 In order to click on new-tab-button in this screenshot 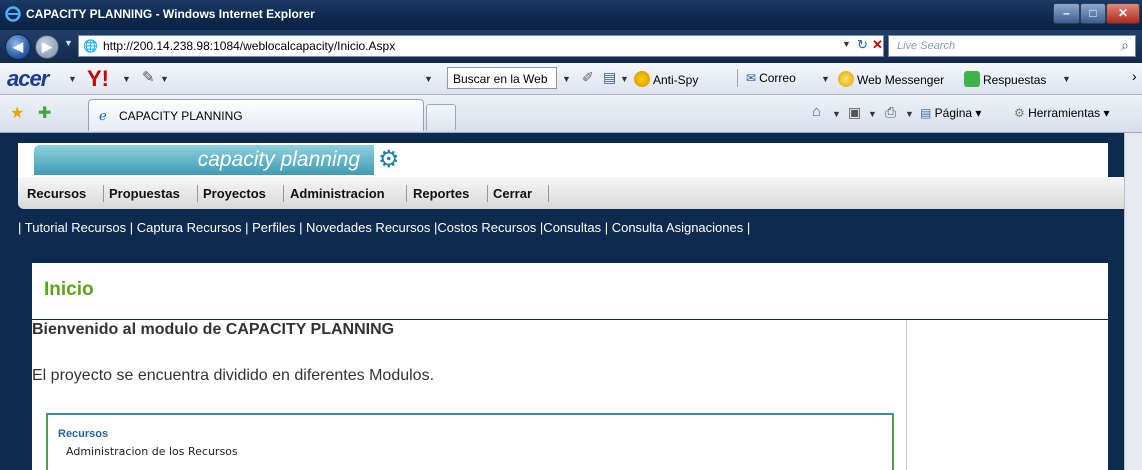, I will do `click(441, 117)`.